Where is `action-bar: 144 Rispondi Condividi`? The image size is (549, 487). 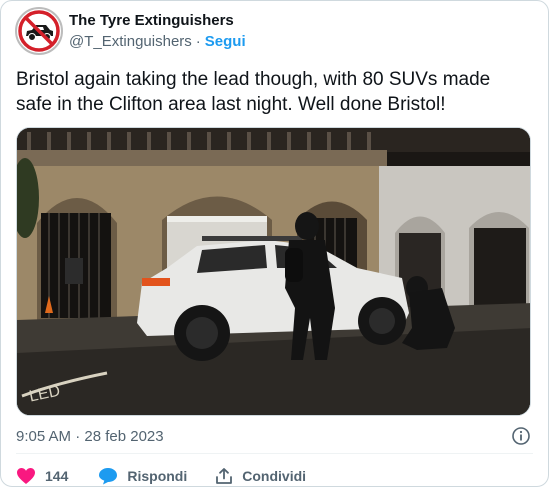 action-bar: 144 Rispondi Condividi is located at coordinates (161, 476).